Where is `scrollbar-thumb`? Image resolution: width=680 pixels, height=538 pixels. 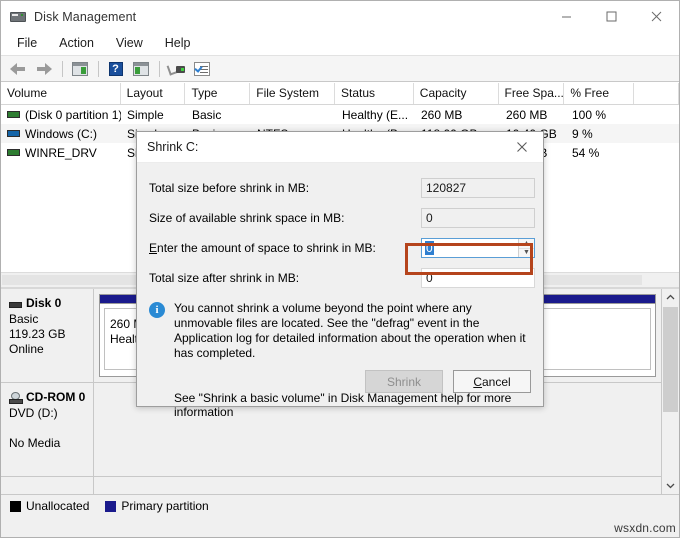 scrollbar-thumb is located at coordinates (670, 359).